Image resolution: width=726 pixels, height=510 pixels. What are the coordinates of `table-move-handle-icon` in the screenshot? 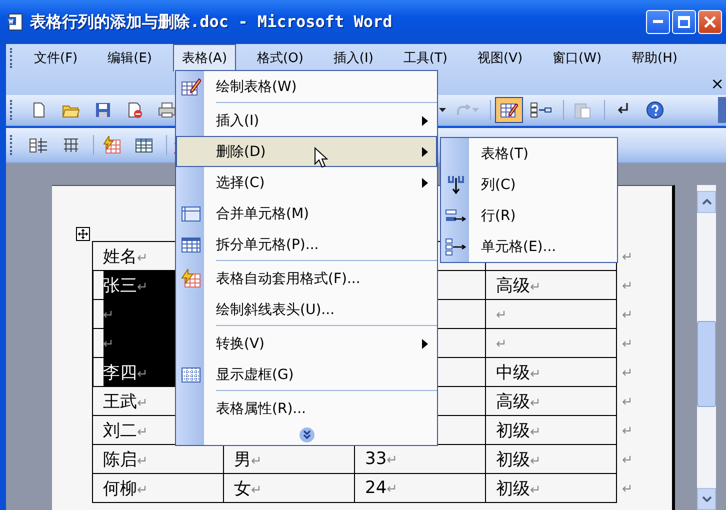 It's located at (83, 234).